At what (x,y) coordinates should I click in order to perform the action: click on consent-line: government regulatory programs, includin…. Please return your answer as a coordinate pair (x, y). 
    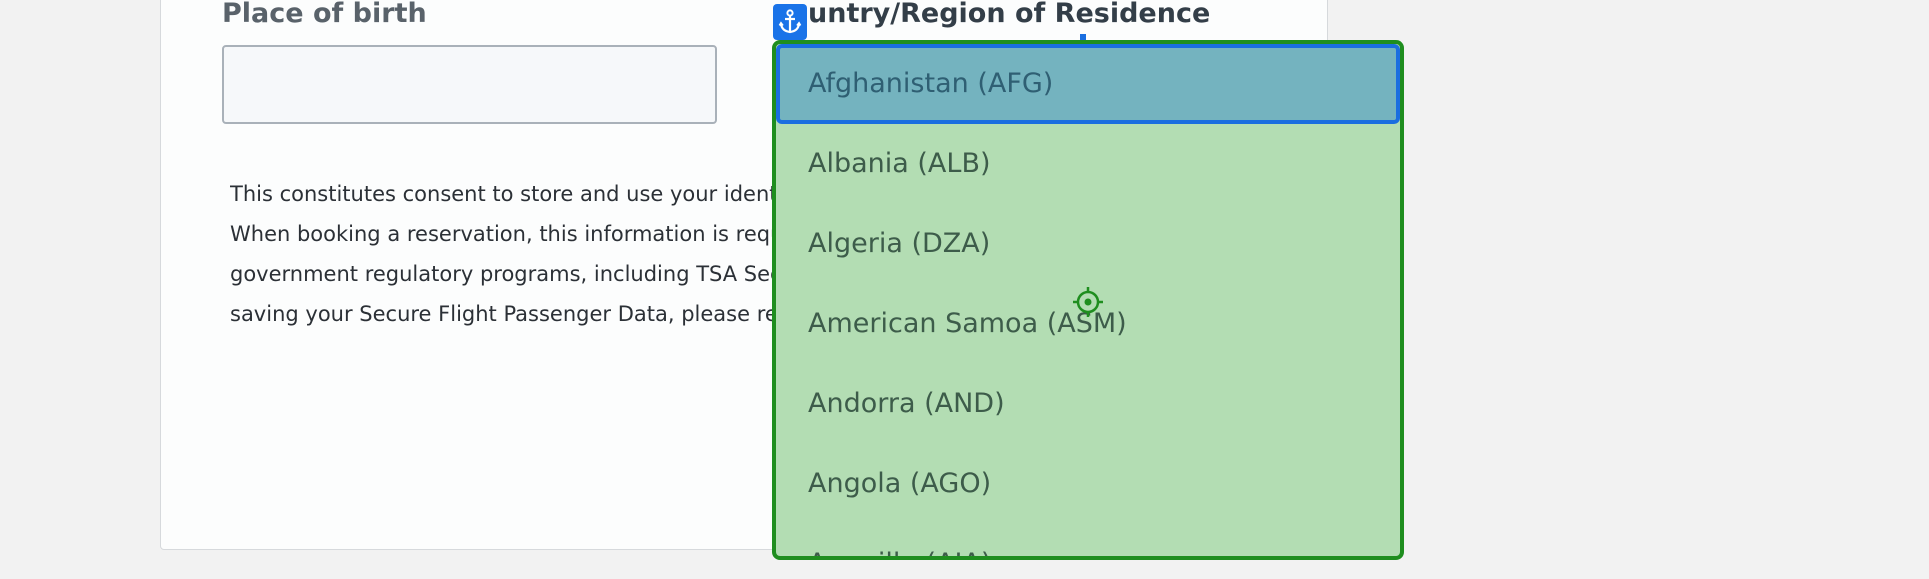
    Looking at the image, I should click on (506, 274).